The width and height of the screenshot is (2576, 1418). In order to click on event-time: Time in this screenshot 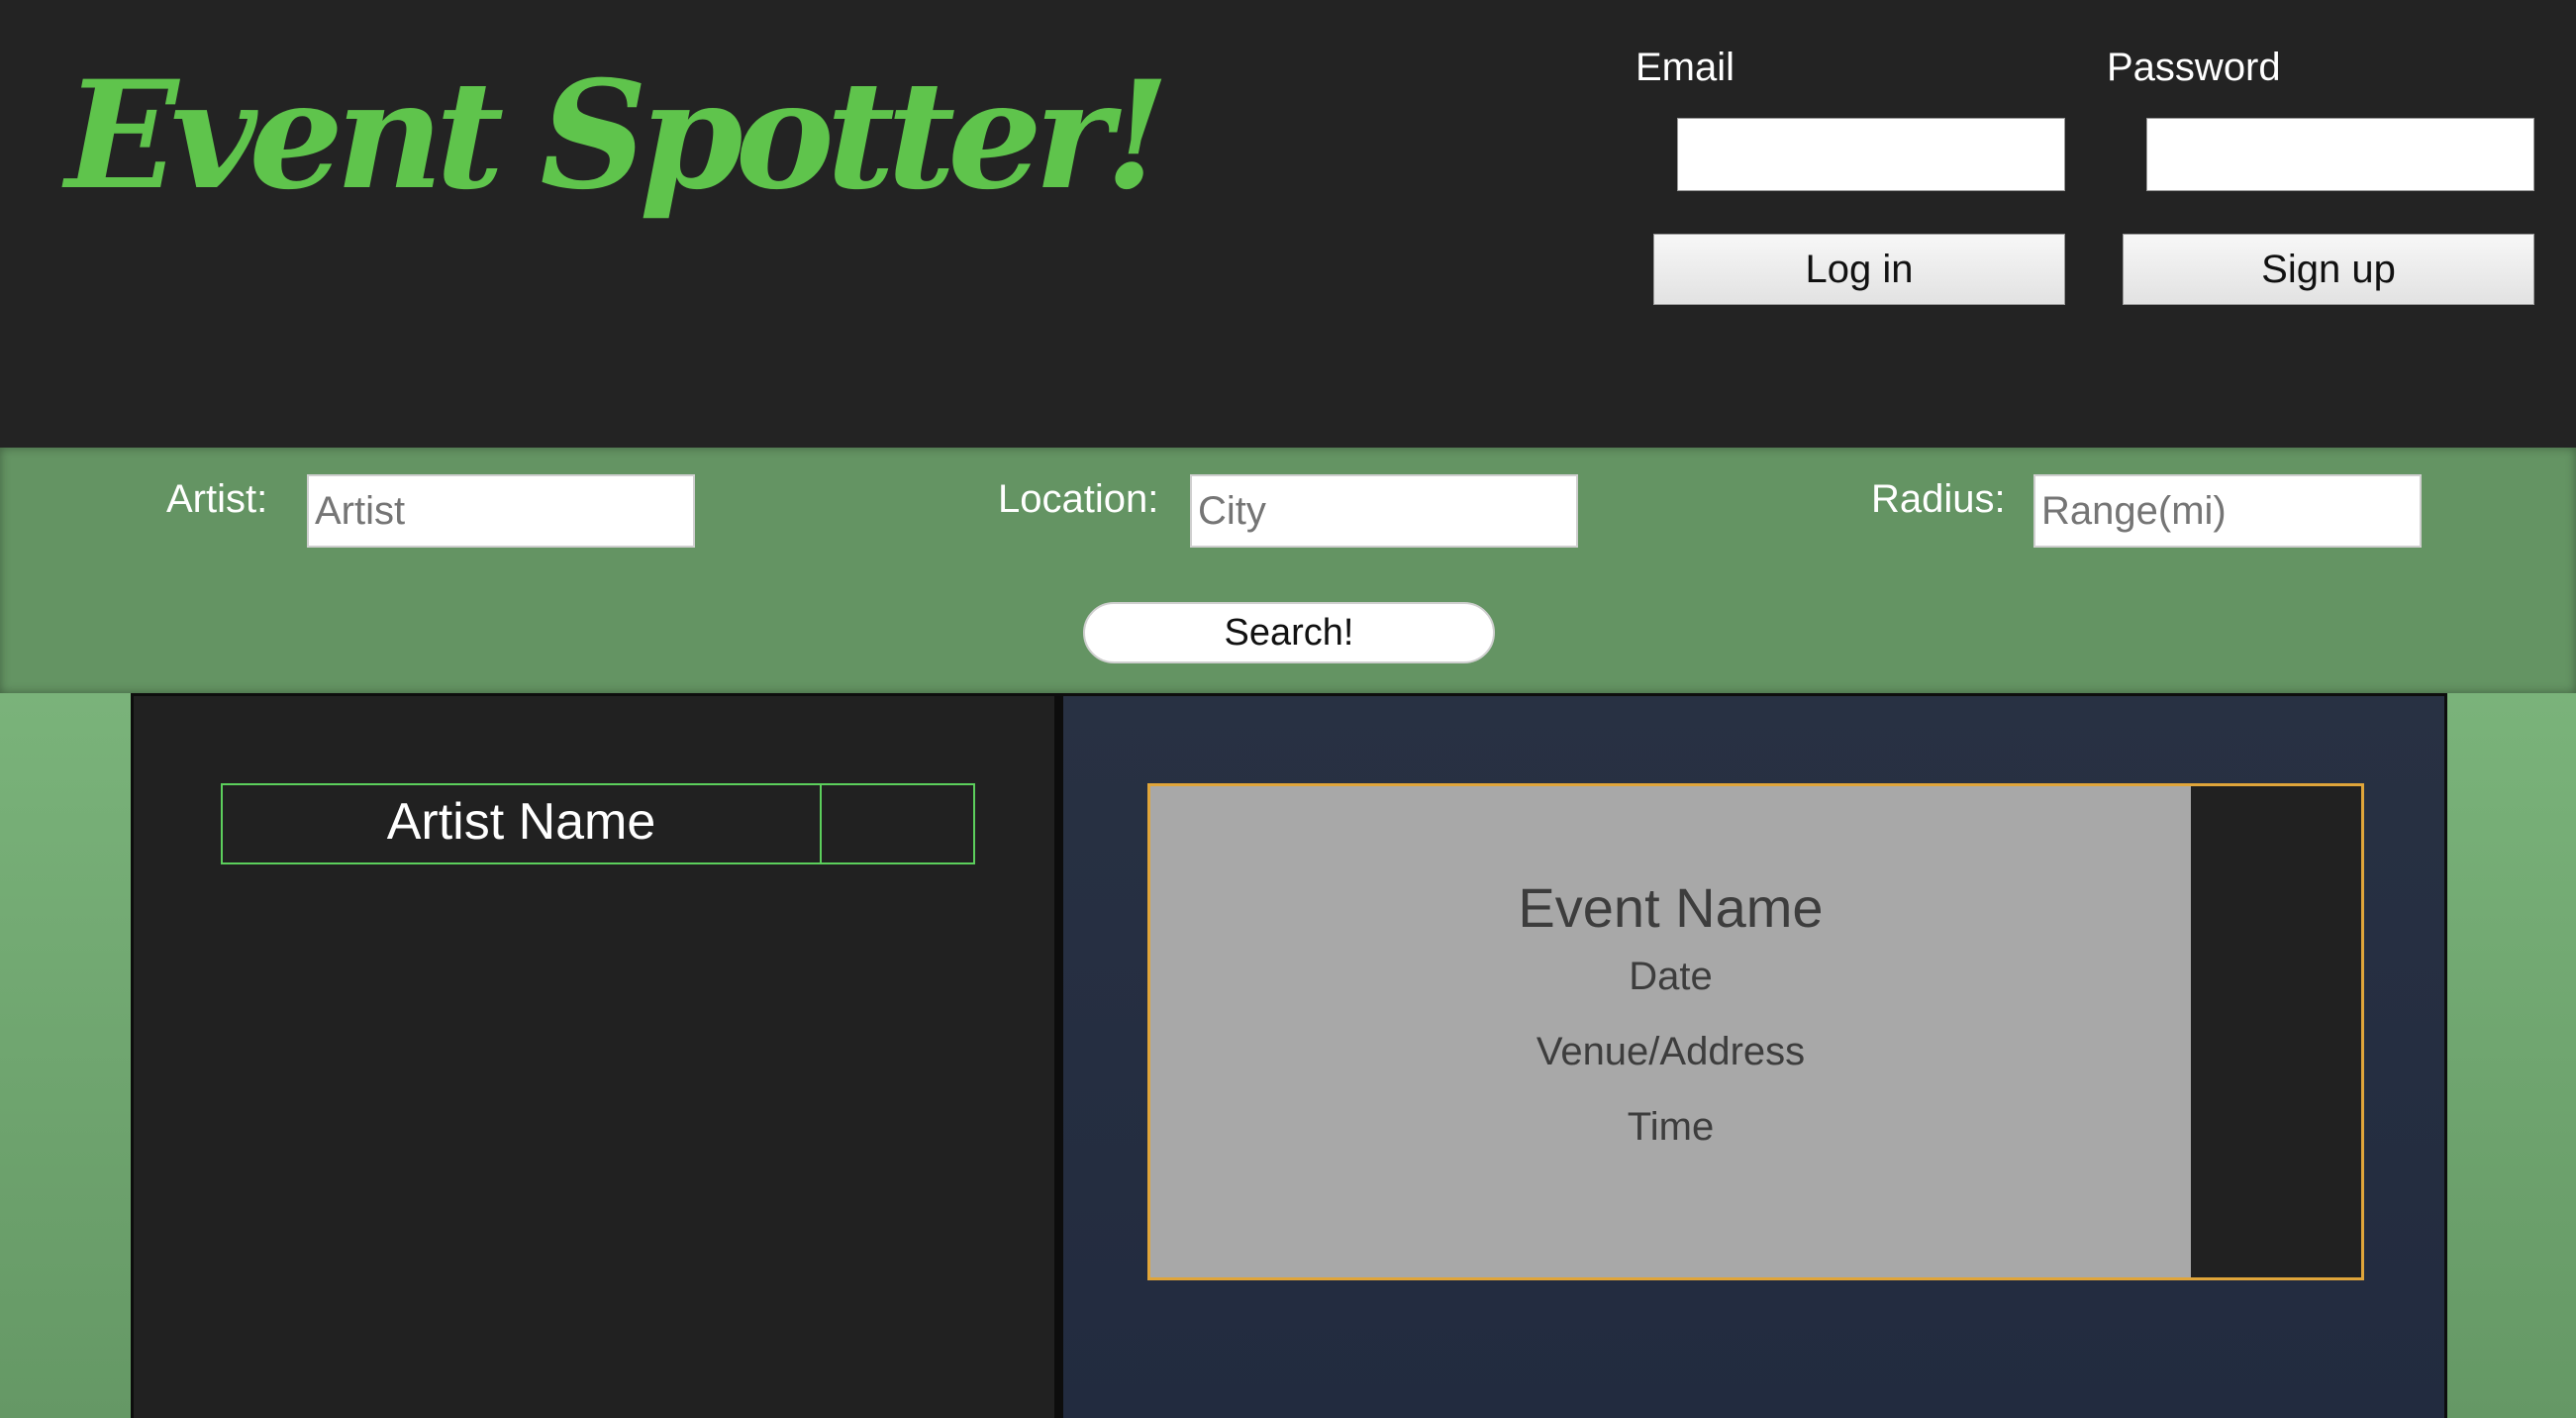, I will do `click(1671, 1127)`.